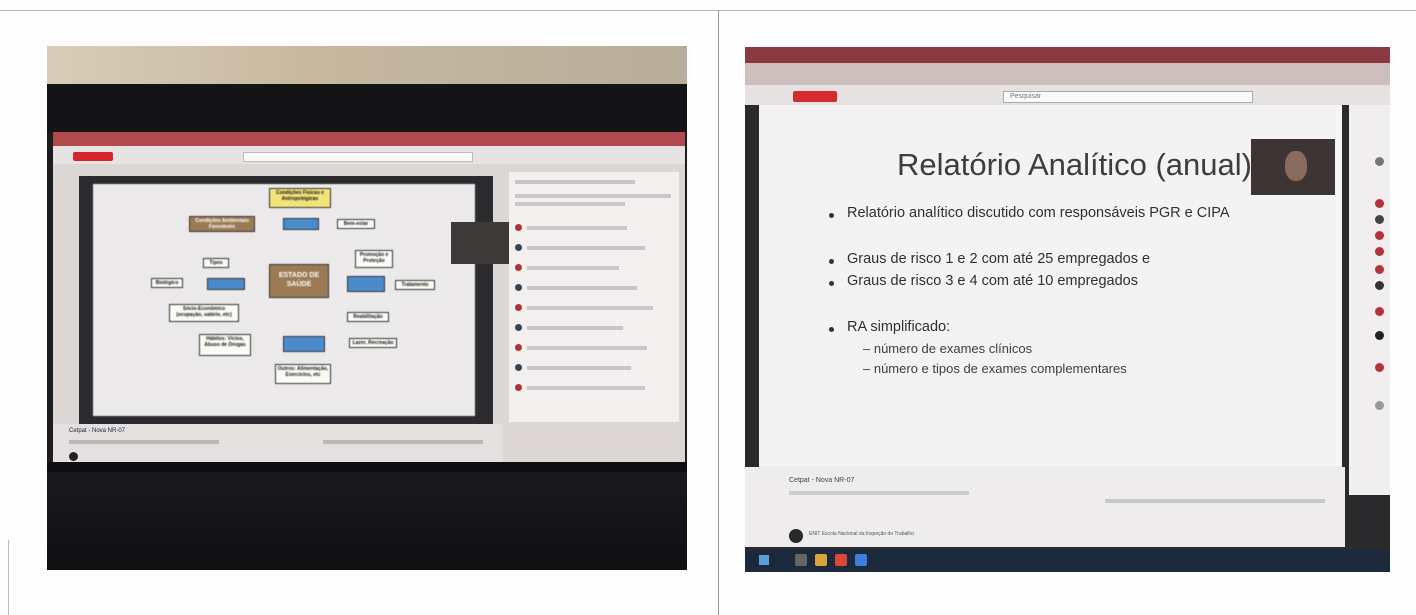  Describe the element at coordinates (841, 560) in the screenshot. I see `chrome-icon` at that location.